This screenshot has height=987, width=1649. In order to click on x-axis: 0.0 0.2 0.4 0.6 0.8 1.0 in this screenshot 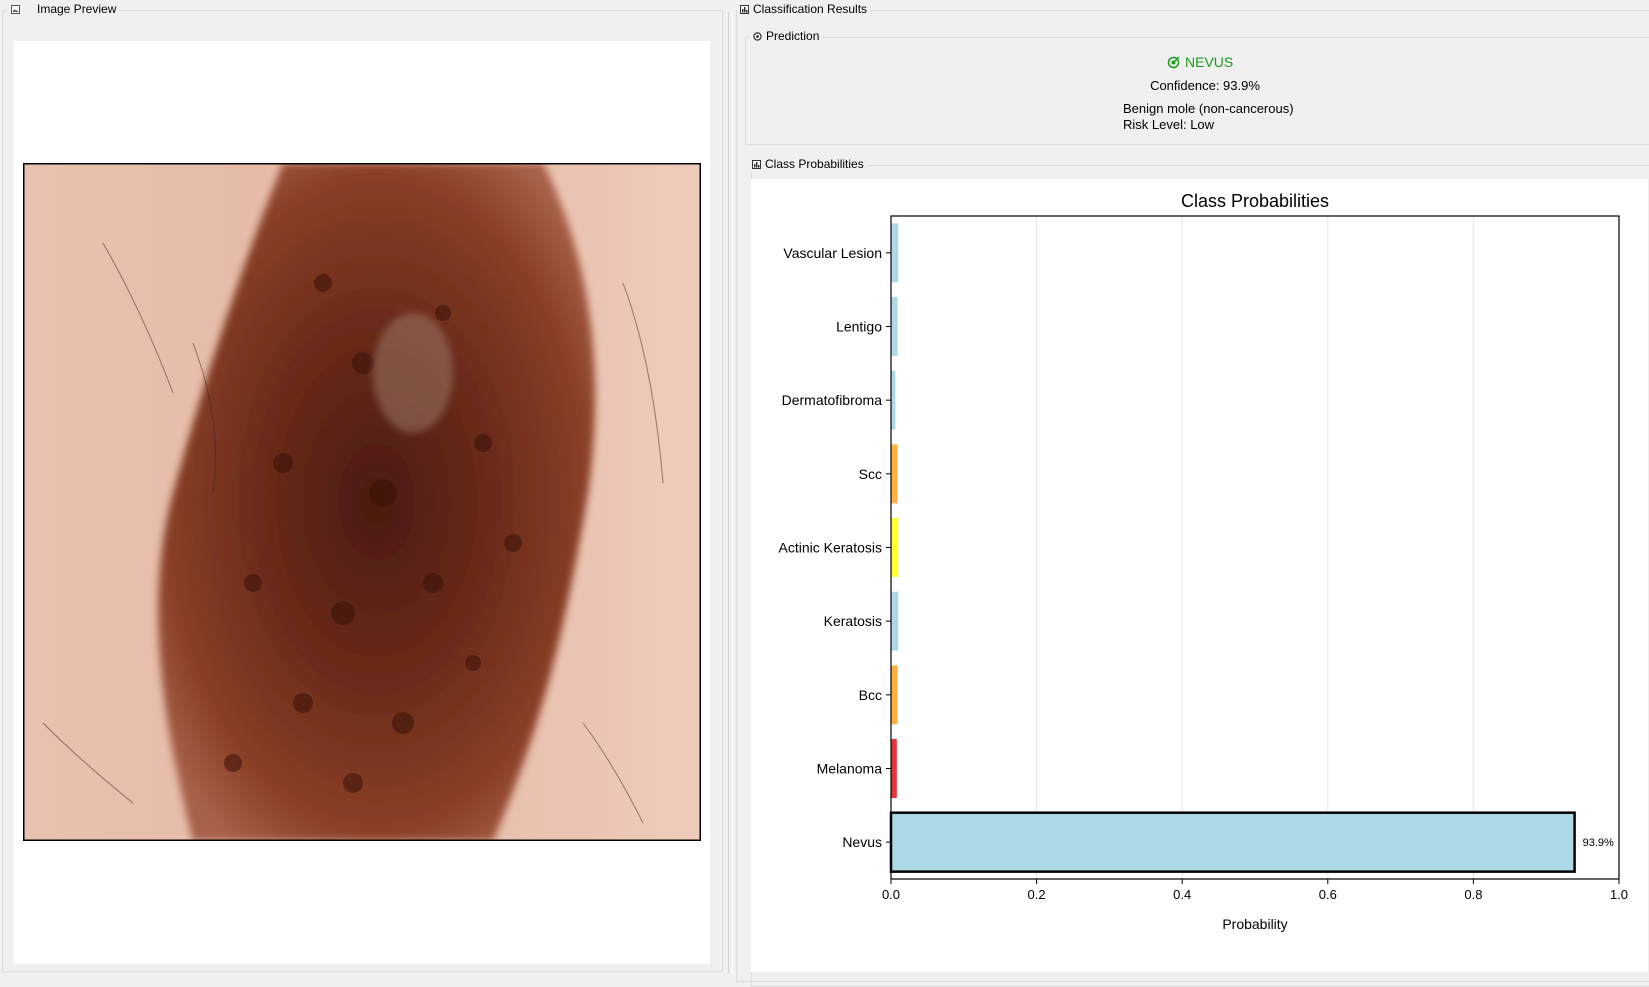, I will do `click(1255, 890)`.